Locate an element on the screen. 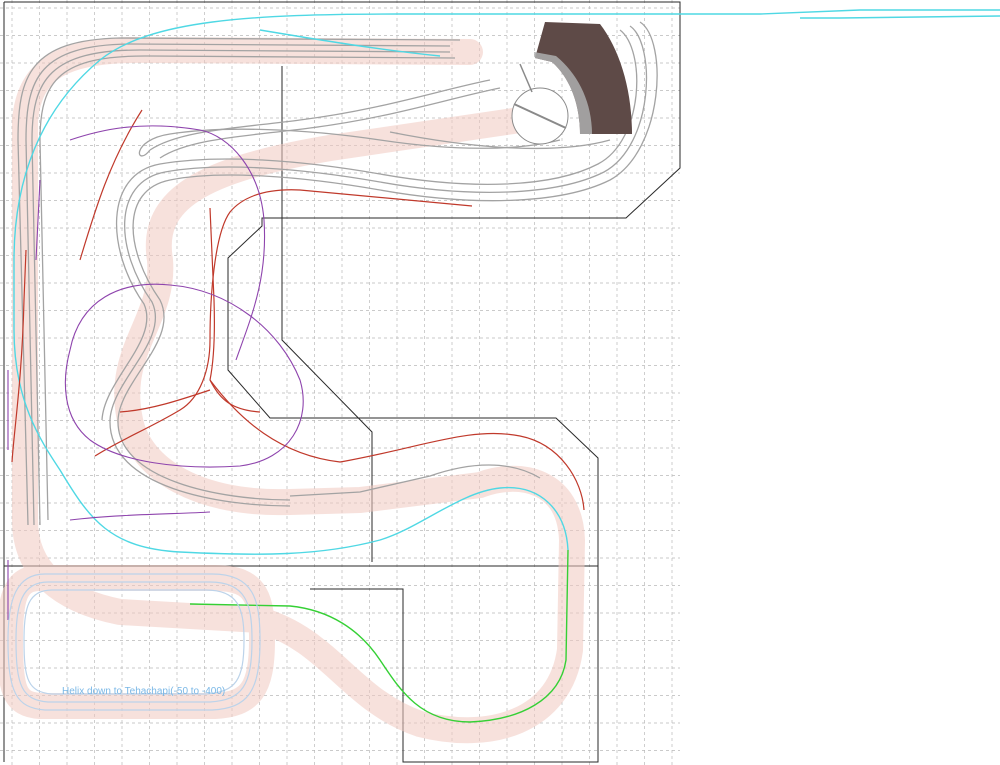 The image size is (1000, 765). turntable-lead is located at coordinates (526, 78).